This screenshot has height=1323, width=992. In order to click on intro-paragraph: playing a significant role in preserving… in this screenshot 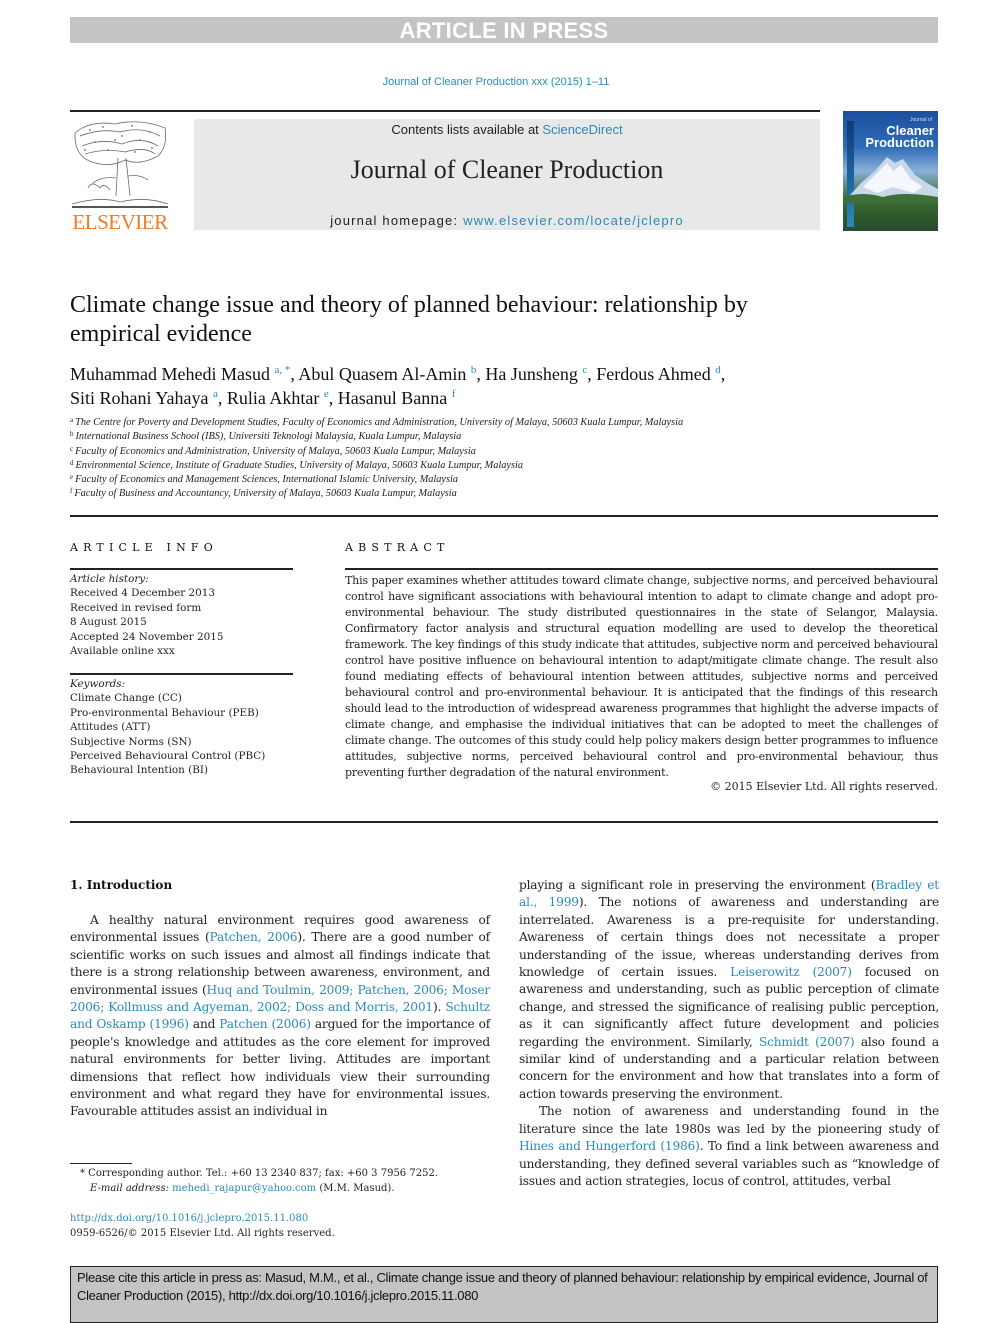, I will do `click(729, 989)`.